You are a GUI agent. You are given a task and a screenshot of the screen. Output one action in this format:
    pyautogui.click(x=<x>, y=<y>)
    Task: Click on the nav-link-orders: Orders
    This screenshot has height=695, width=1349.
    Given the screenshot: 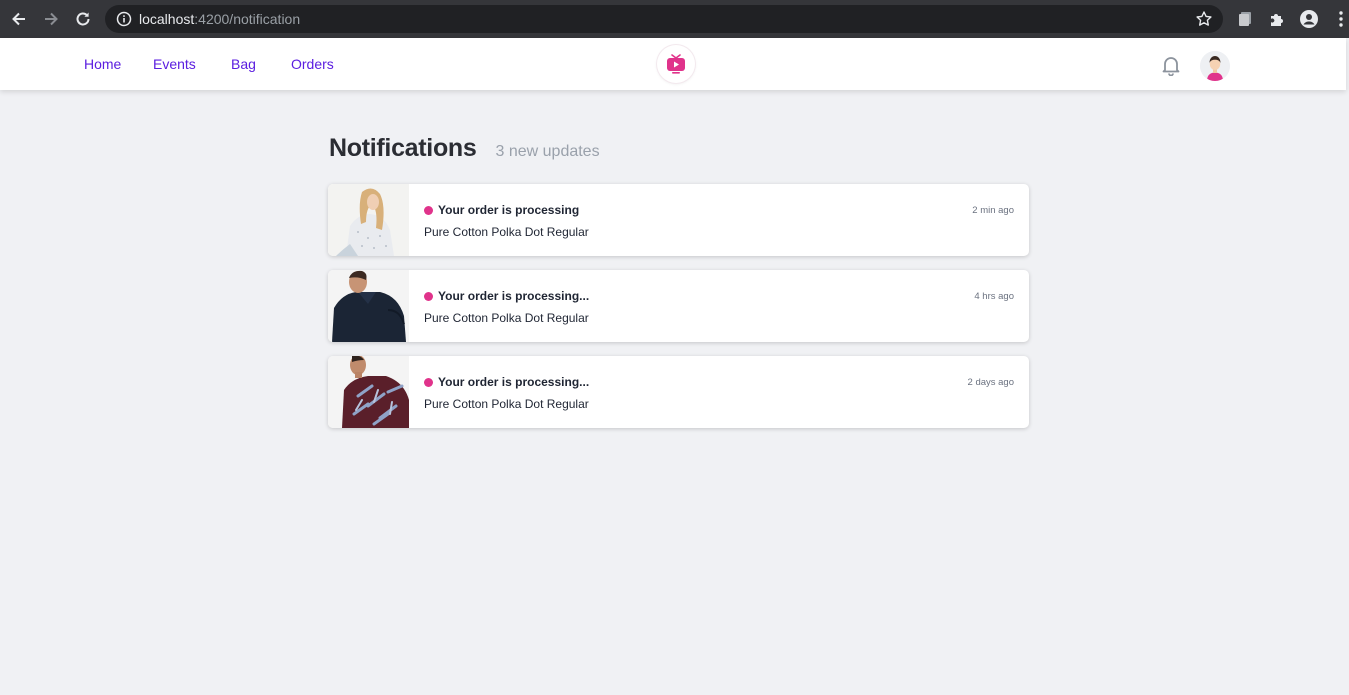 What is the action you would take?
    pyautogui.click(x=312, y=64)
    